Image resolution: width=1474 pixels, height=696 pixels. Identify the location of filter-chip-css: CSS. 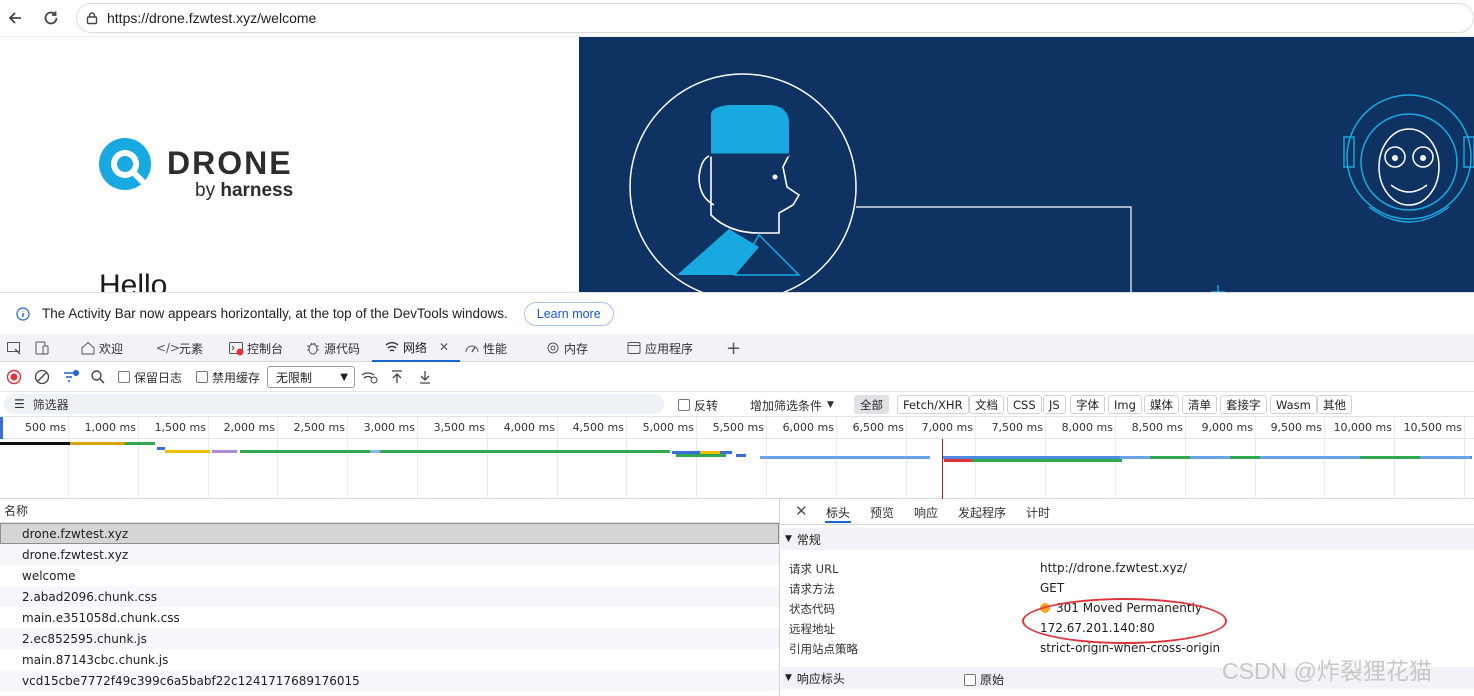
(1024, 404).